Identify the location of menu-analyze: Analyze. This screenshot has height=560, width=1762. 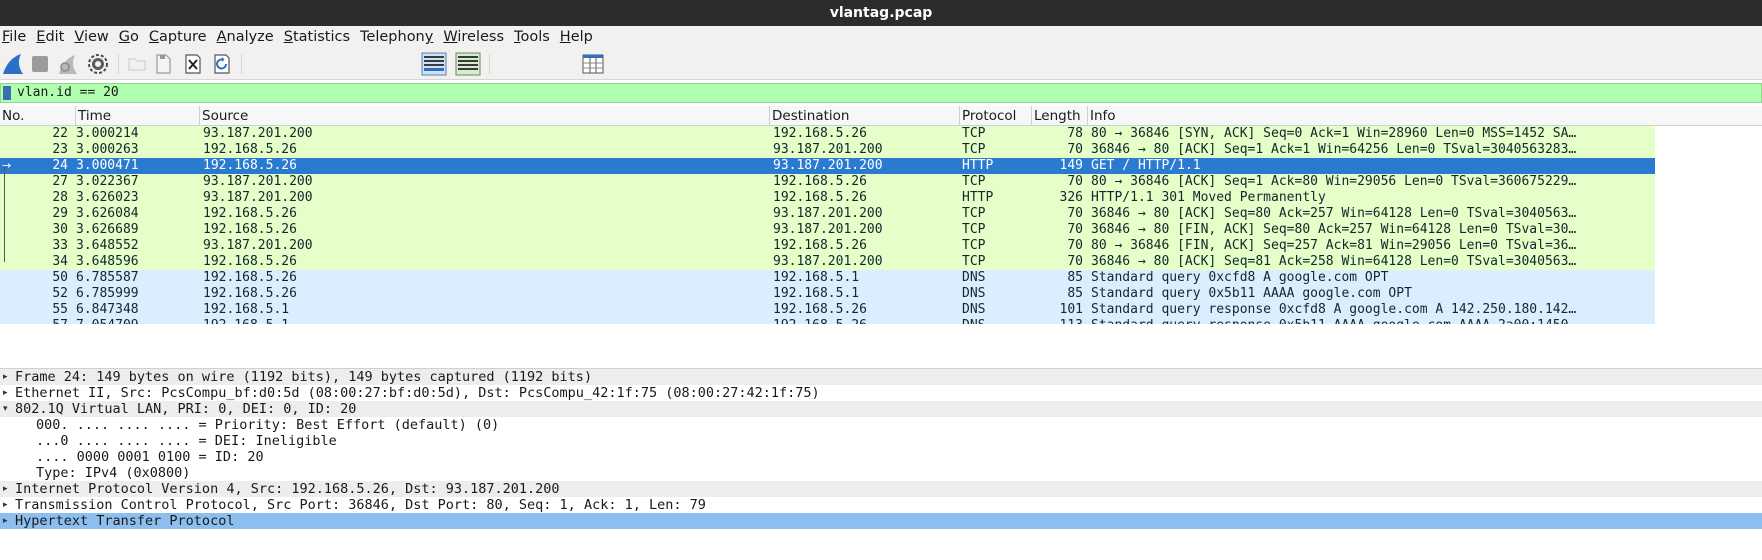
(248, 37).